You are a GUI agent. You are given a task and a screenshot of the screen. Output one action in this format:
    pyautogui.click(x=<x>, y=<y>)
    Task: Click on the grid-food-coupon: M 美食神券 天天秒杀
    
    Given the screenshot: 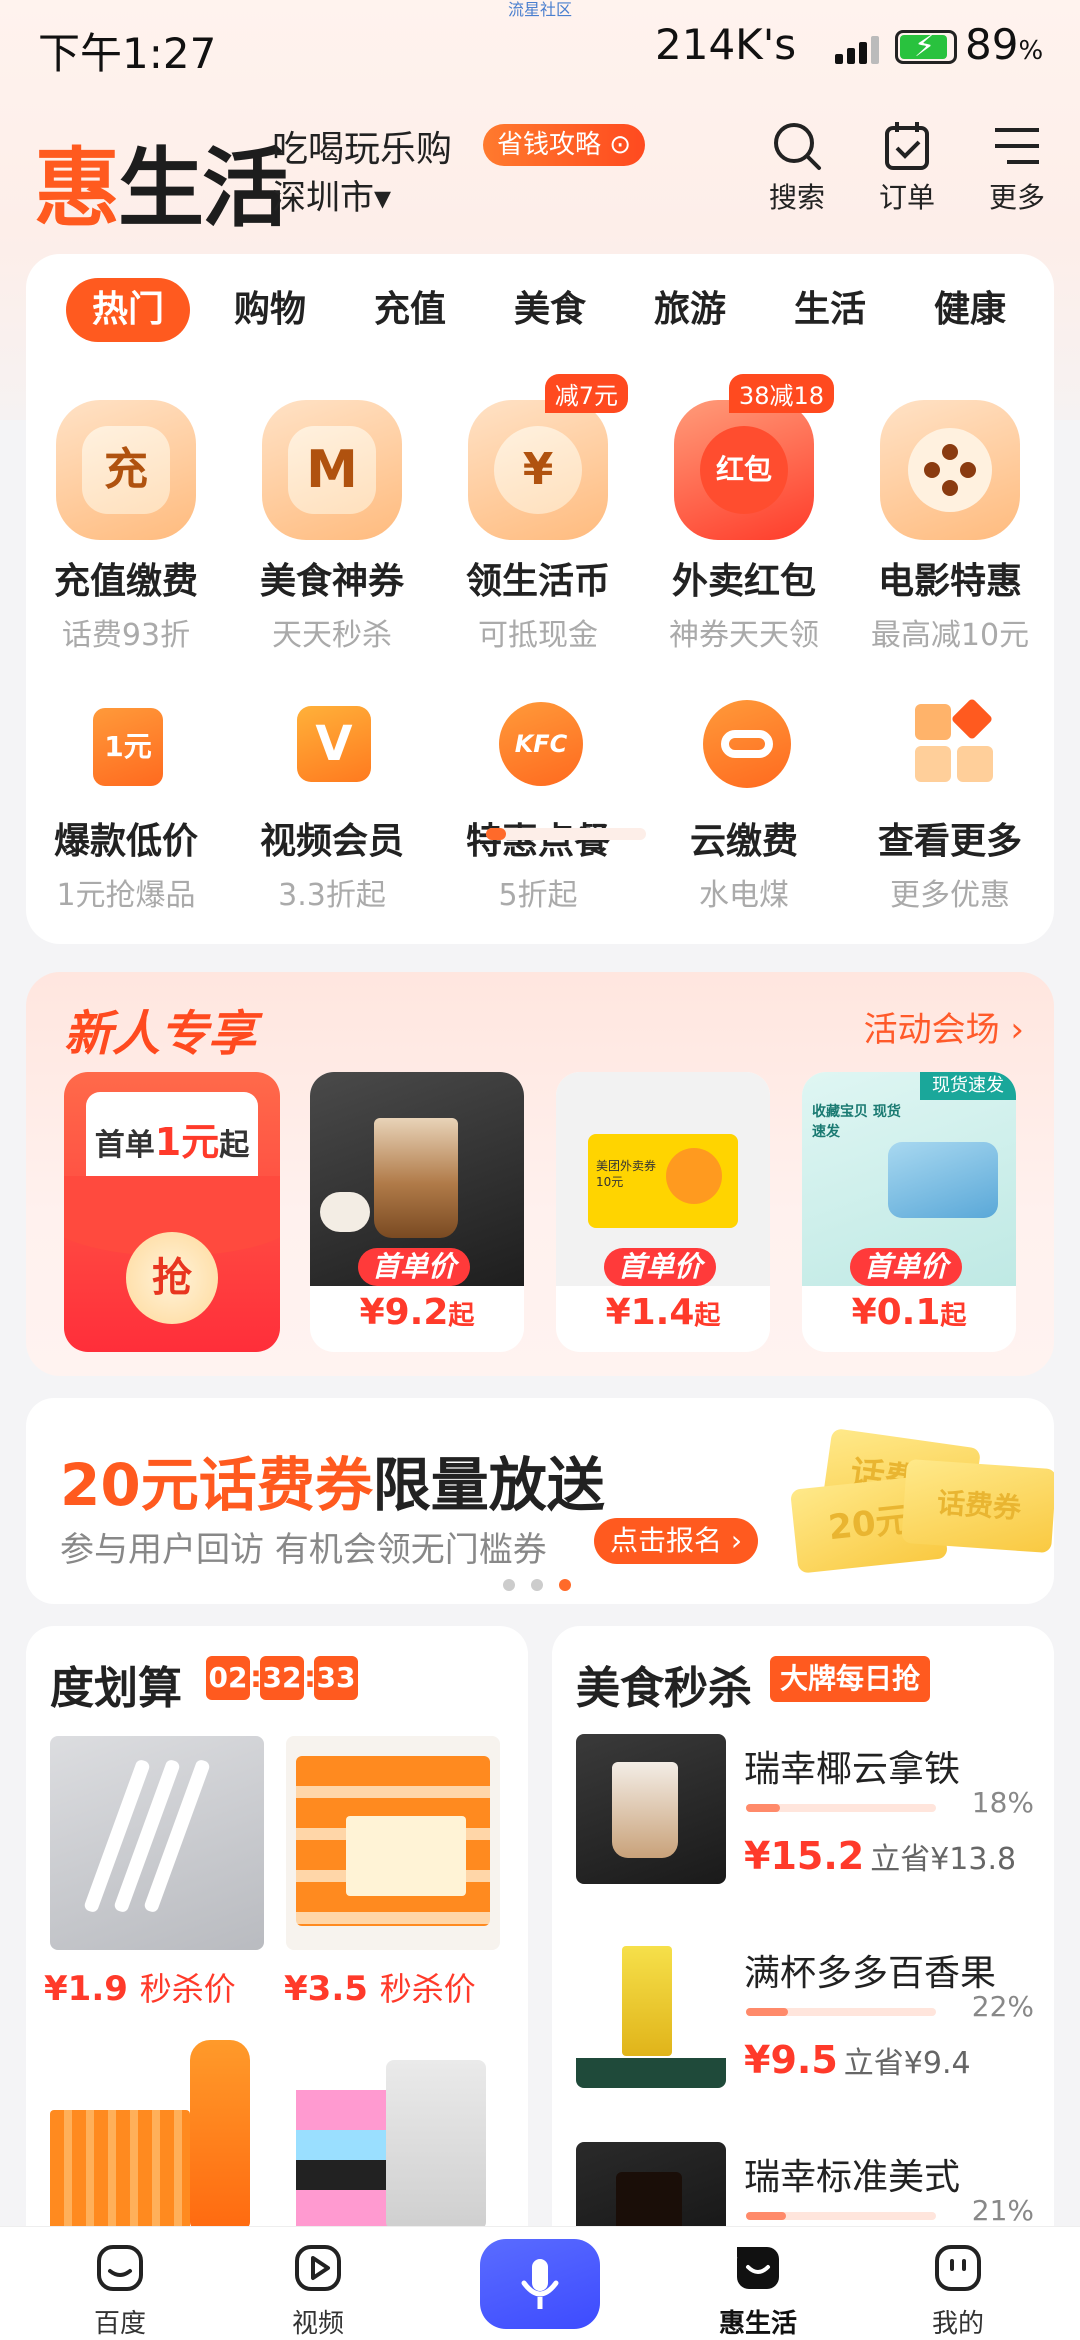 What is the action you would take?
    pyautogui.click(x=332, y=527)
    